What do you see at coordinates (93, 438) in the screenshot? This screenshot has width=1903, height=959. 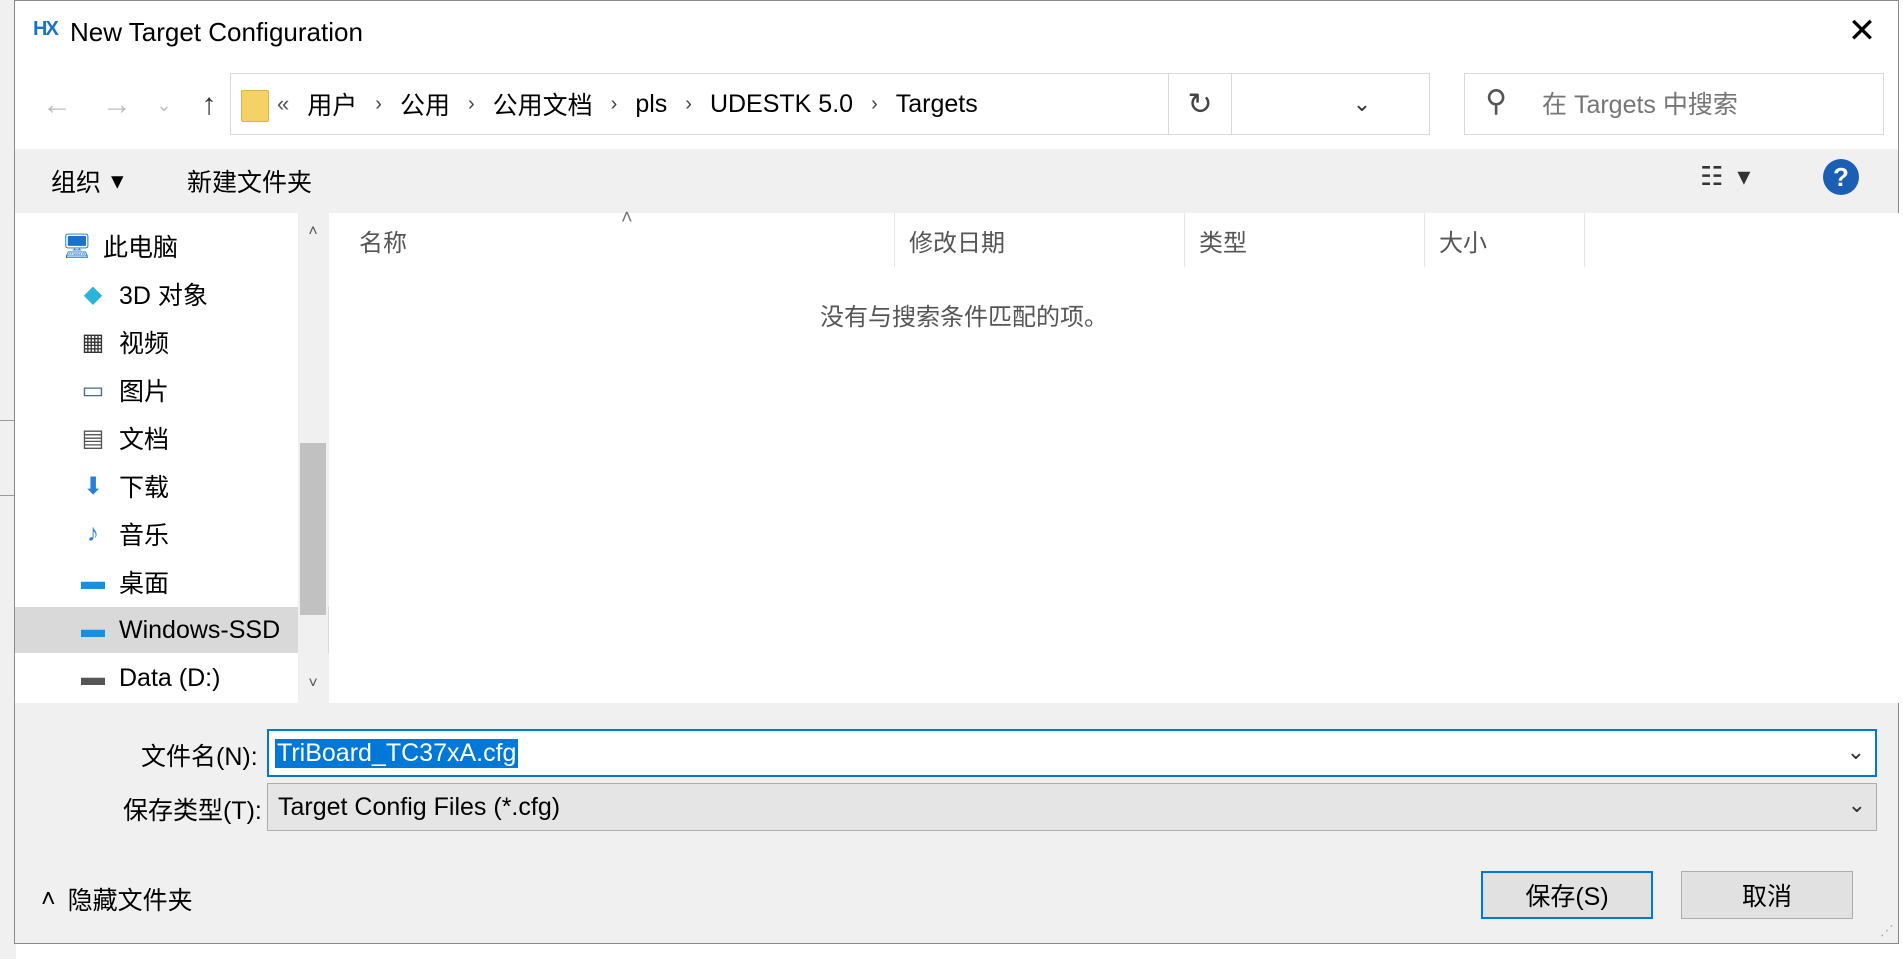 I see `documents-icon: ▤` at bounding box center [93, 438].